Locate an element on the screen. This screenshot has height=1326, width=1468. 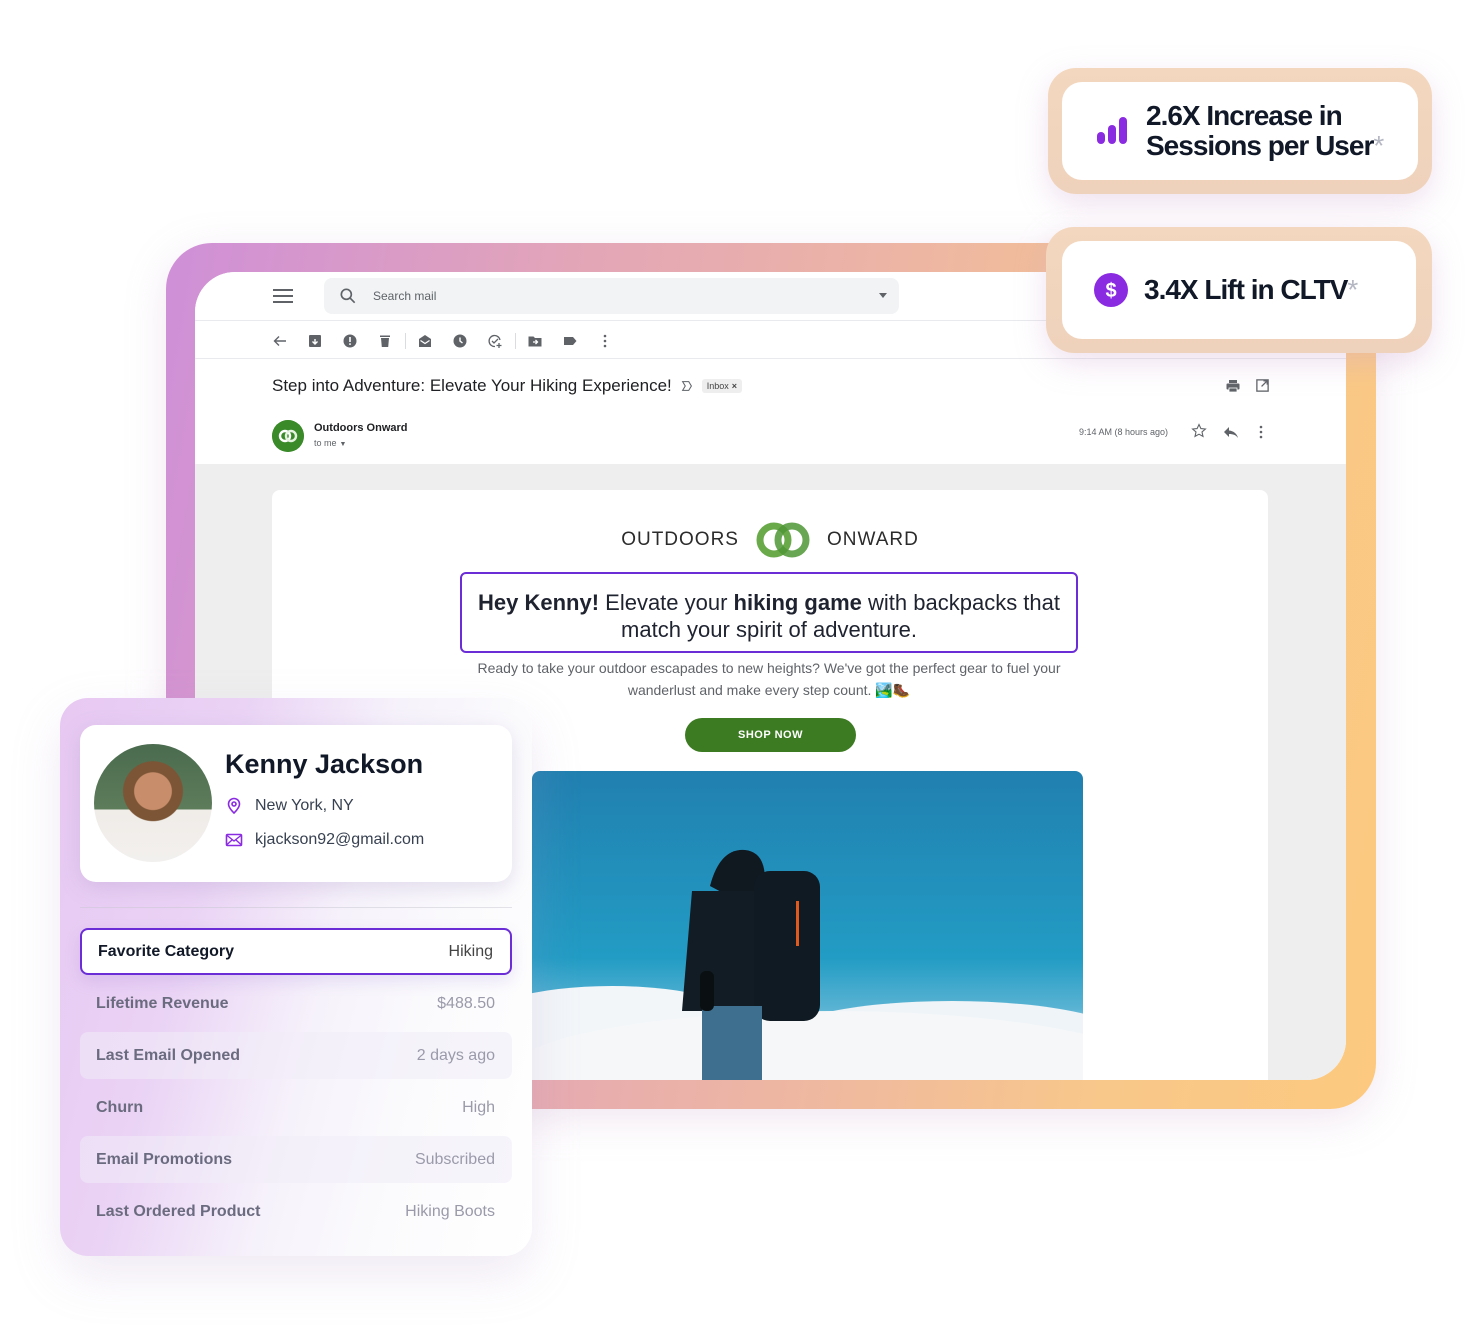
archive-icon is located at coordinates (315, 341).